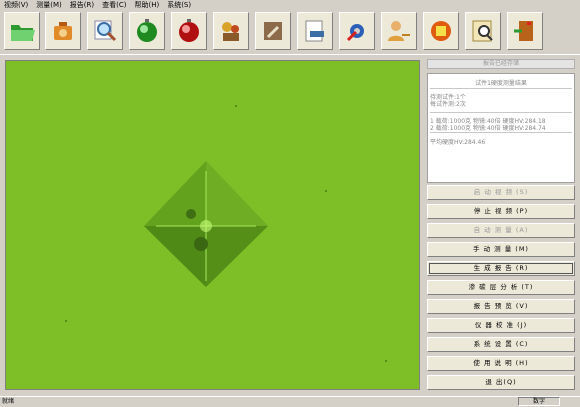  I want to click on tools-gear-icon, so click(355, 33).